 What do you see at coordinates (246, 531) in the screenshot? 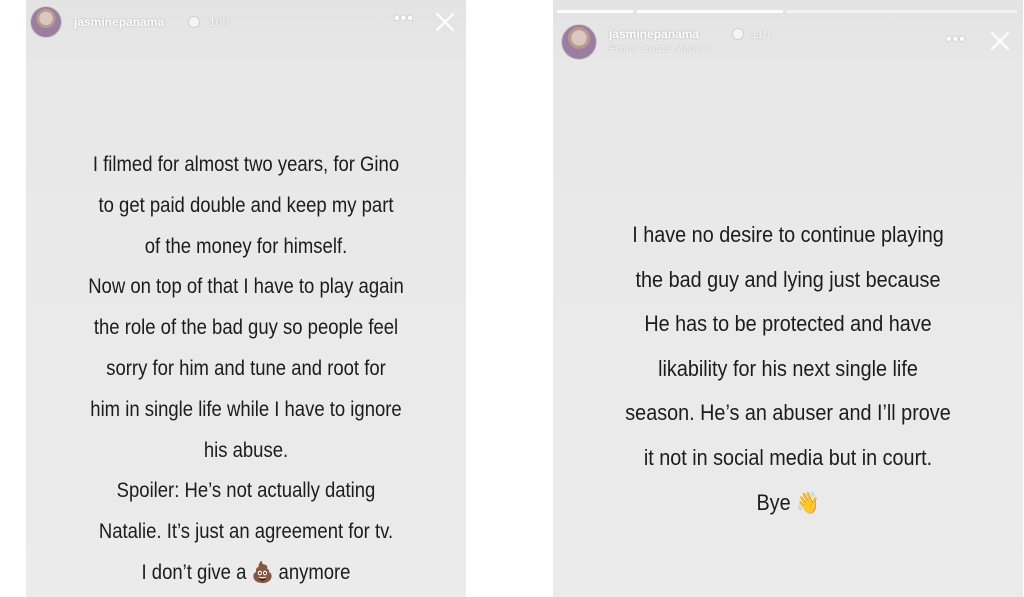
I see `text-line: Natalie. It’s just an agreement for tv.` at bounding box center [246, 531].